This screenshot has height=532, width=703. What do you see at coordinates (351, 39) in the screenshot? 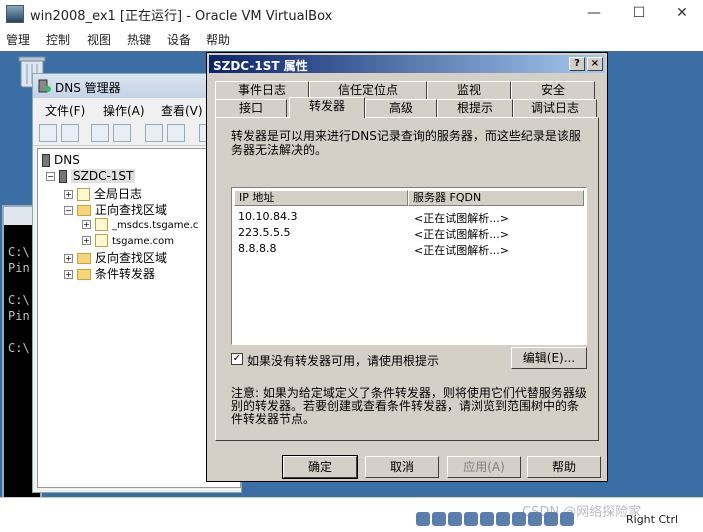
I see `vbox-menubar: 管理 控制 视图 热键 设备 帮助` at bounding box center [351, 39].